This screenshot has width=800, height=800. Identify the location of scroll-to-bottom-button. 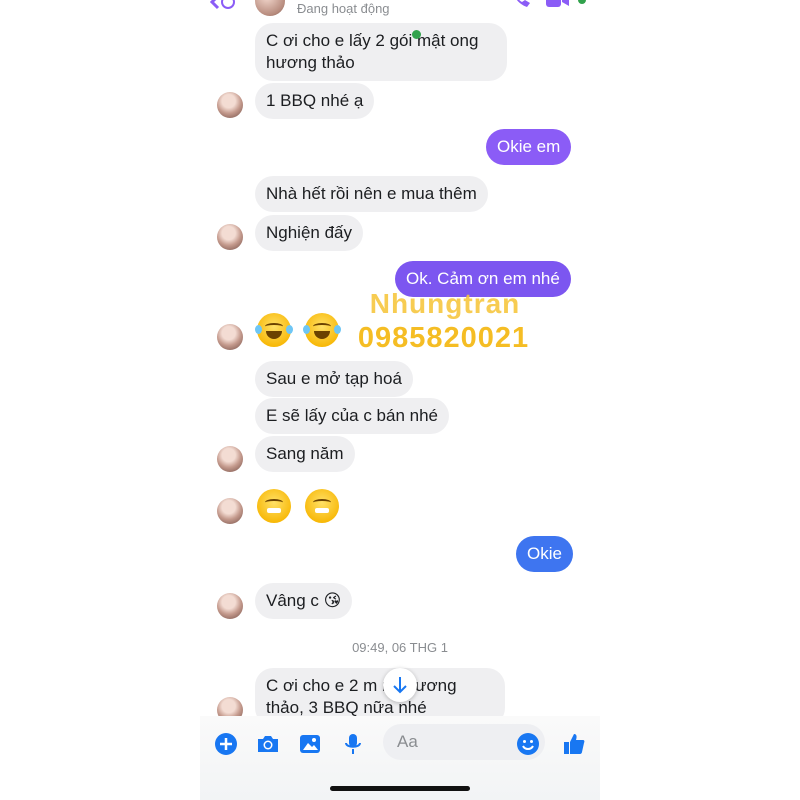
(400, 685).